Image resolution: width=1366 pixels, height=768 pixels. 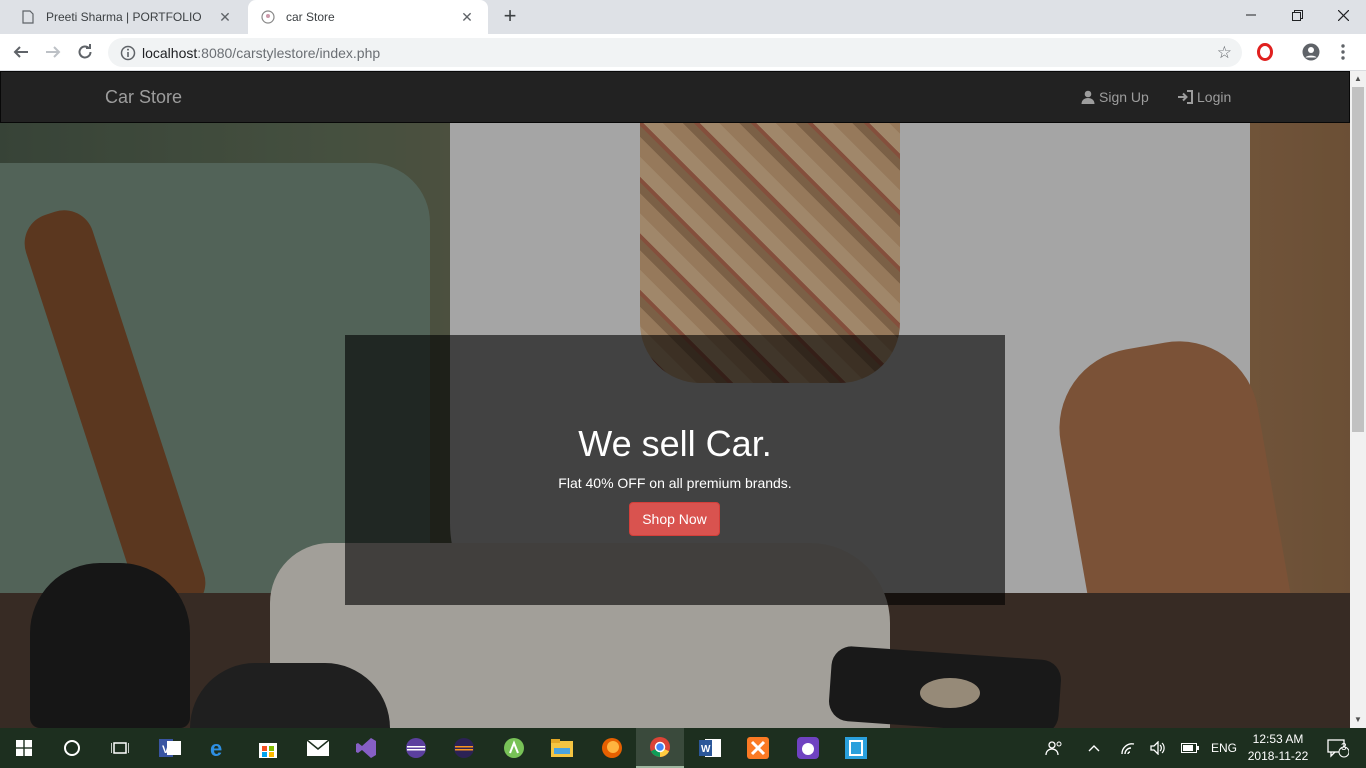 I want to click on opera-extension-icon, so click(x=1265, y=52).